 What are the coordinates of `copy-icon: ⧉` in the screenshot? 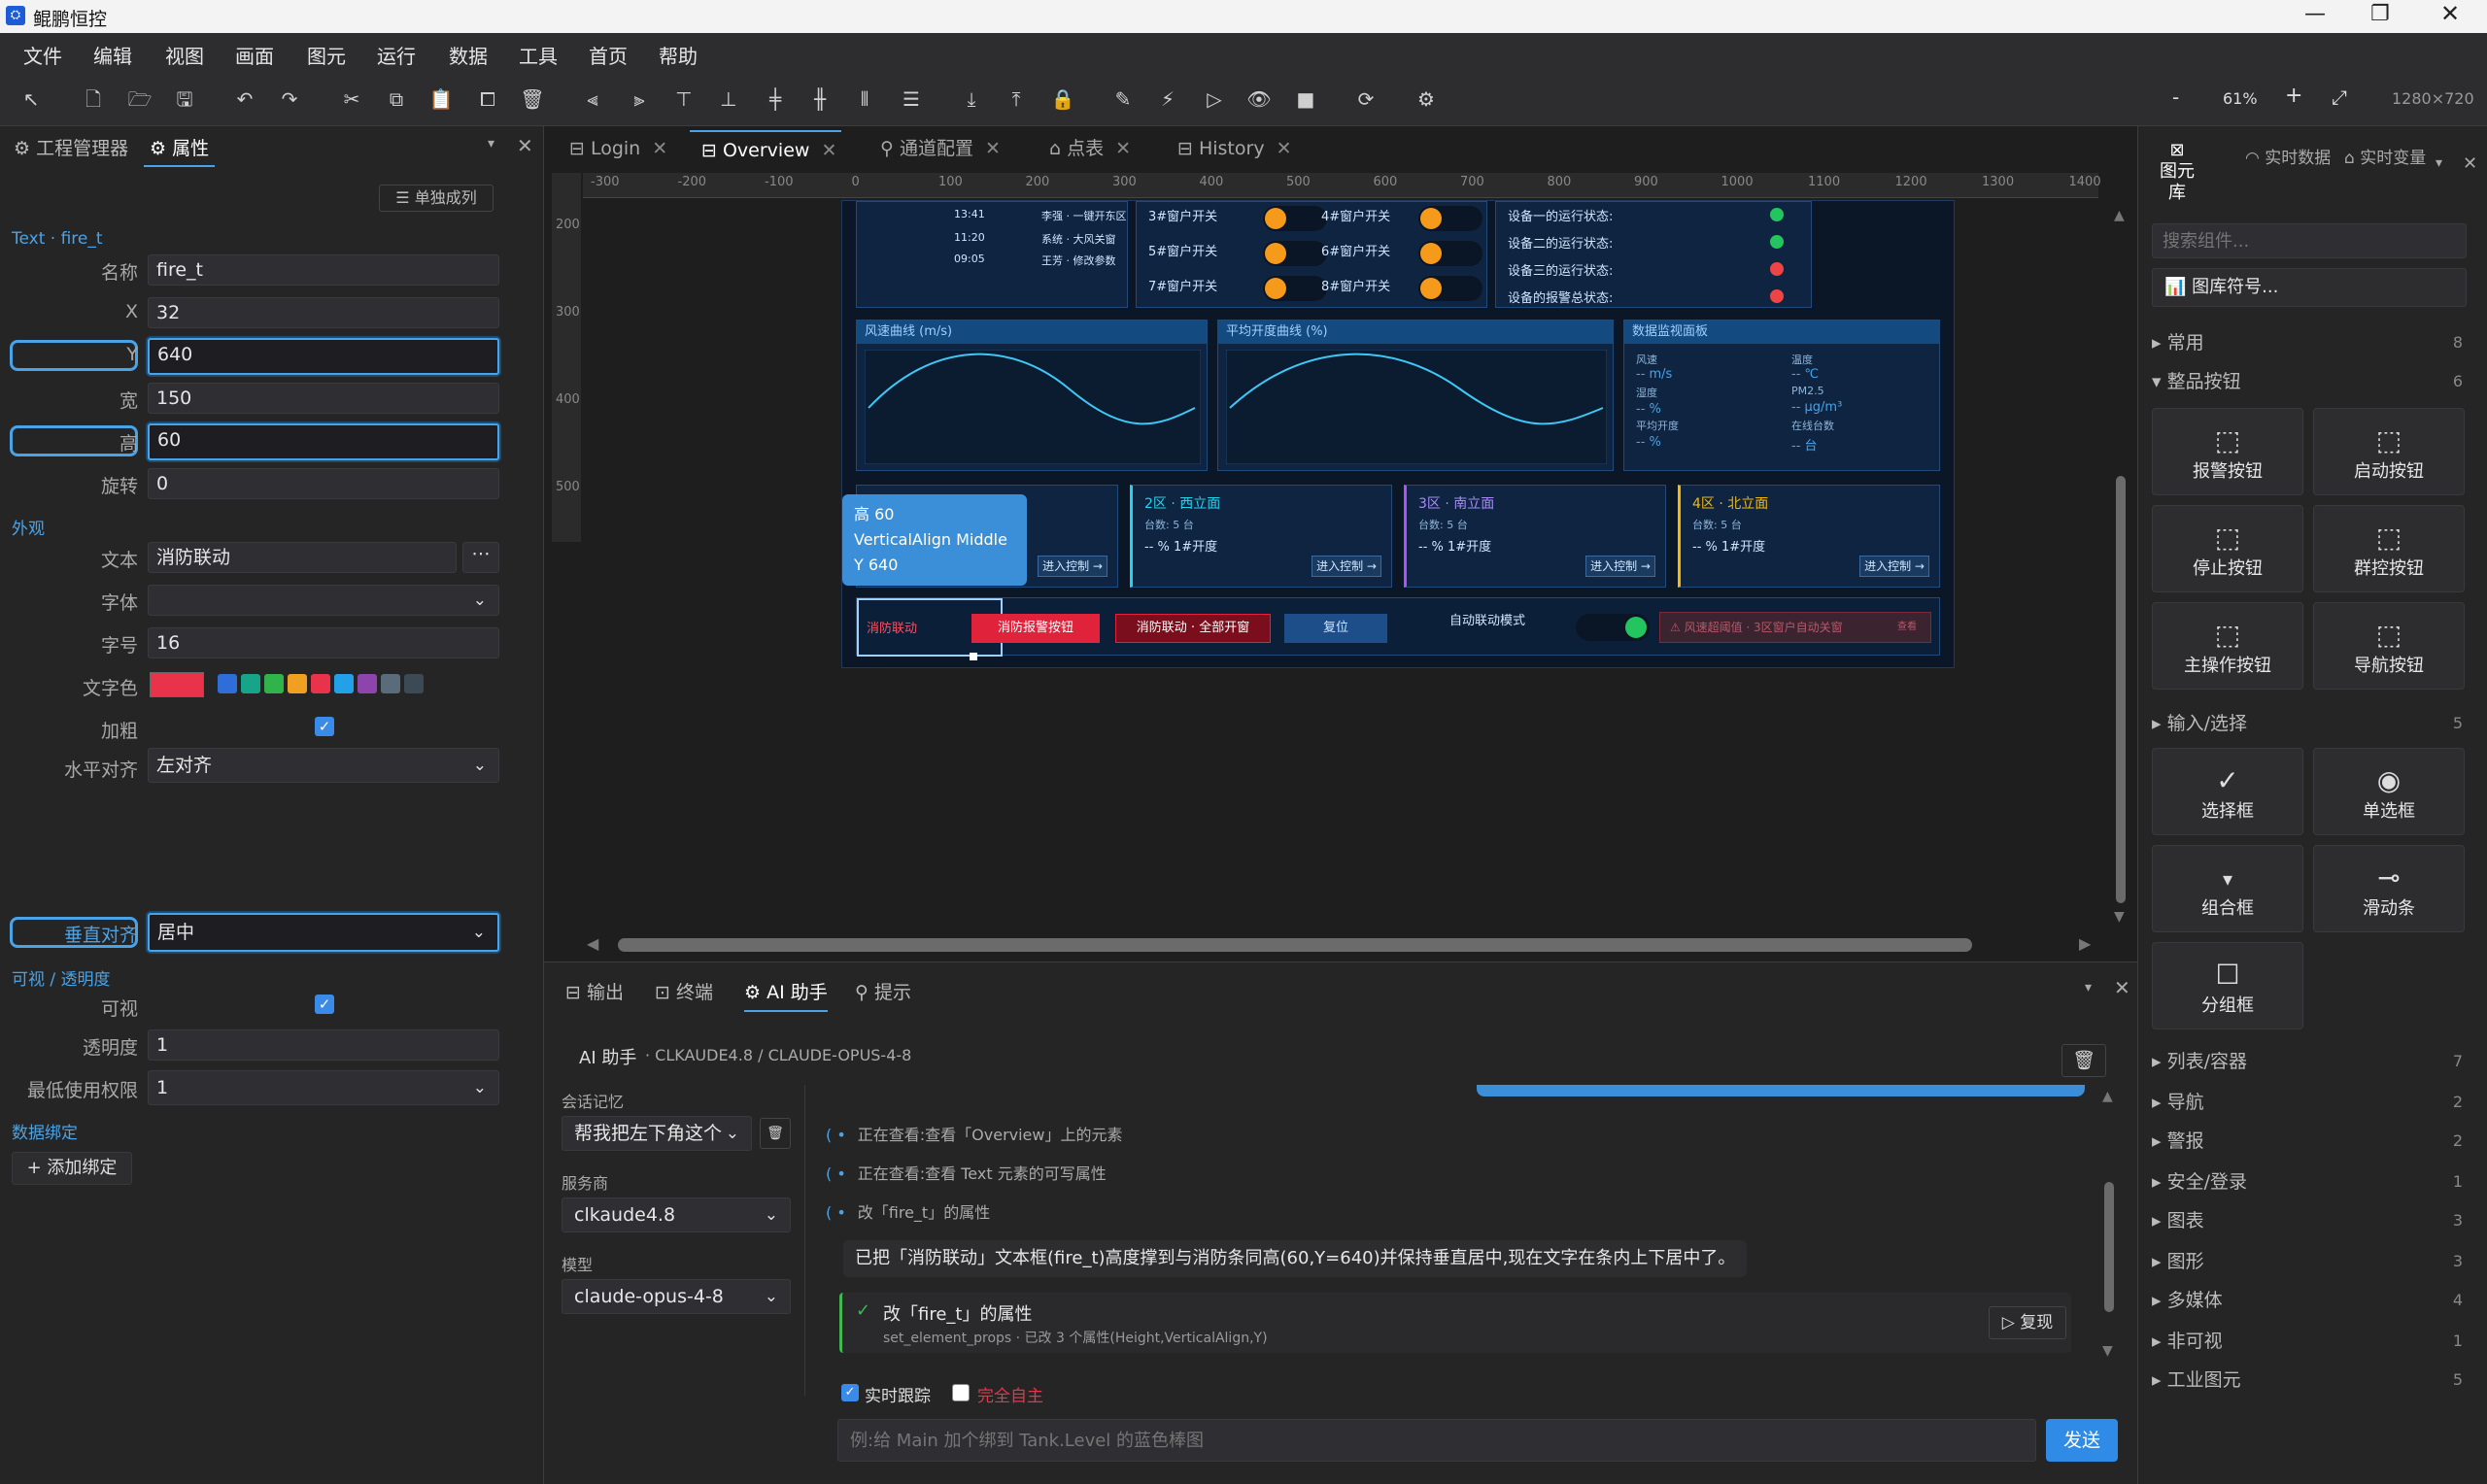 It's located at (396, 99).